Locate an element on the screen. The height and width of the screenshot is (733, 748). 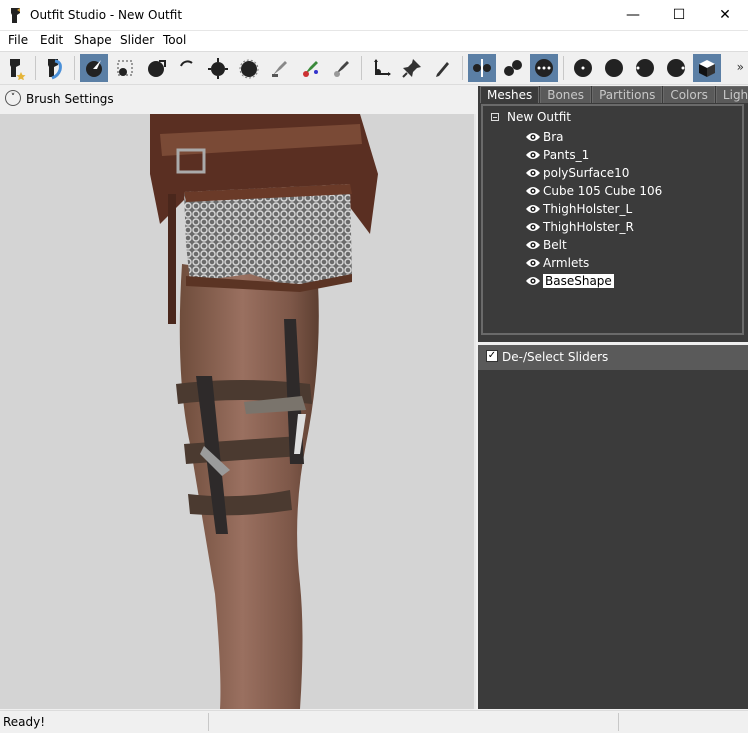
view-front-button is located at coordinates (583, 68).